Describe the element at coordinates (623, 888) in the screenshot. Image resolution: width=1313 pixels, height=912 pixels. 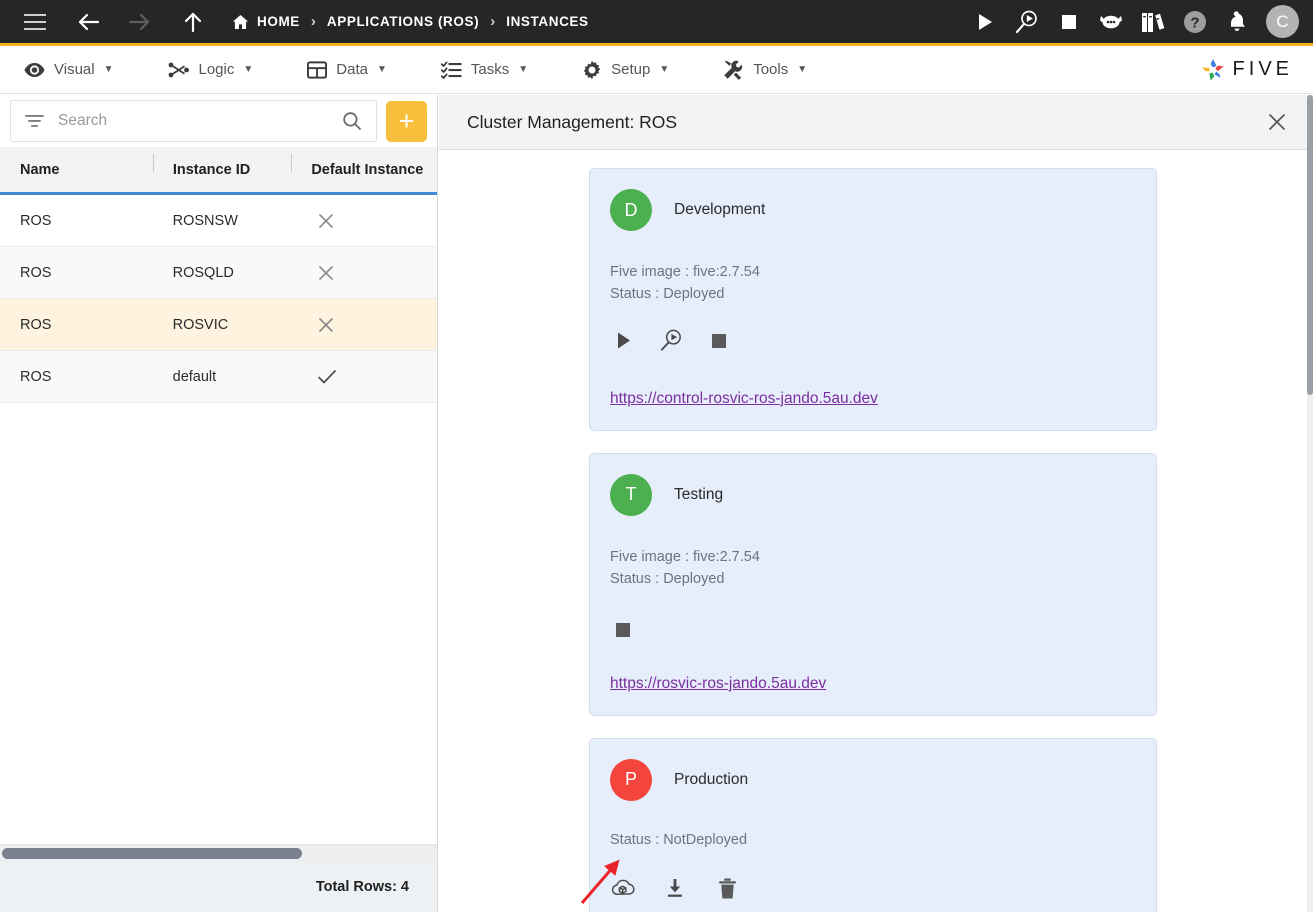
I see `cloud-deploy-icon` at that location.